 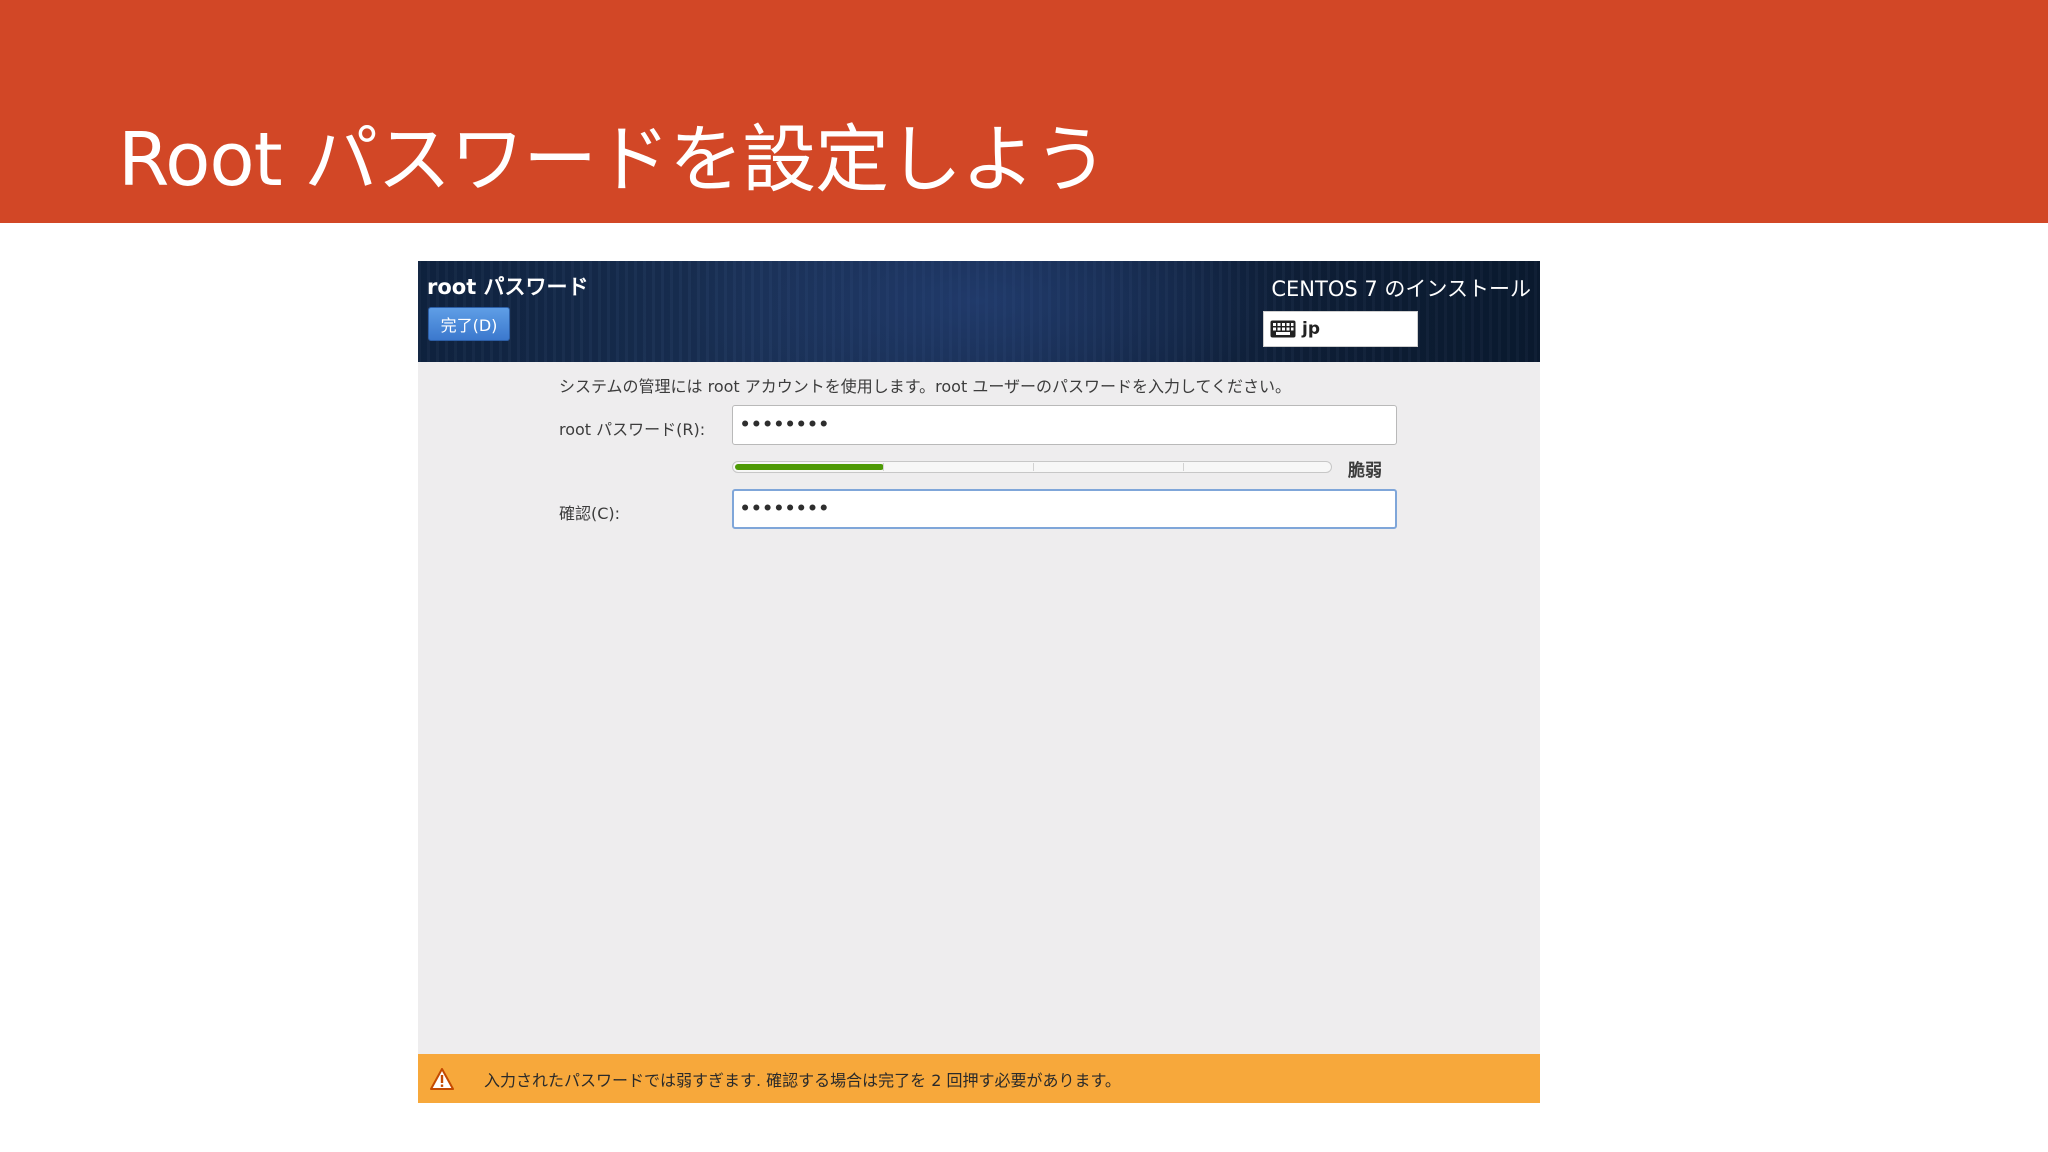 What do you see at coordinates (508, 287) in the screenshot?
I see `spoke-title: root パスワード` at bounding box center [508, 287].